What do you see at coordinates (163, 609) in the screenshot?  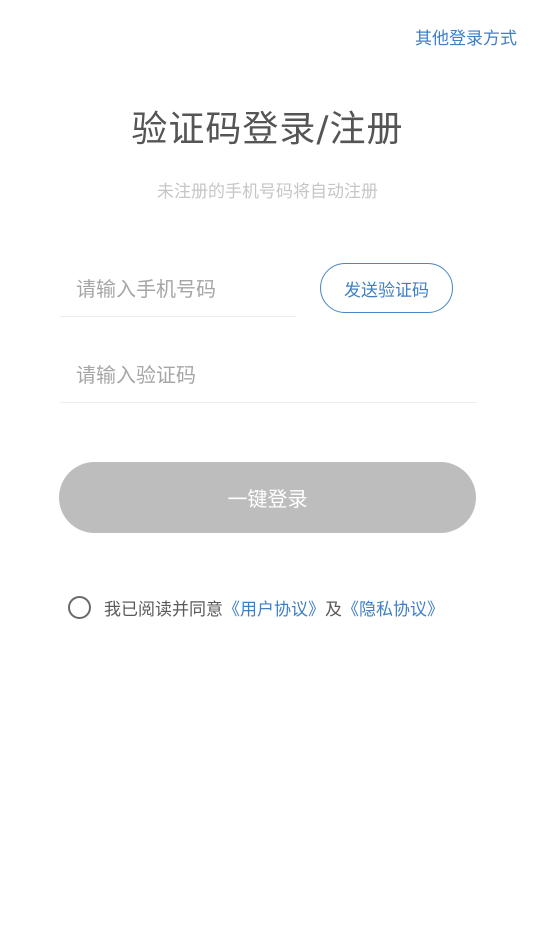 I see `agreement-prefix: 我已阅读并同意` at bounding box center [163, 609].